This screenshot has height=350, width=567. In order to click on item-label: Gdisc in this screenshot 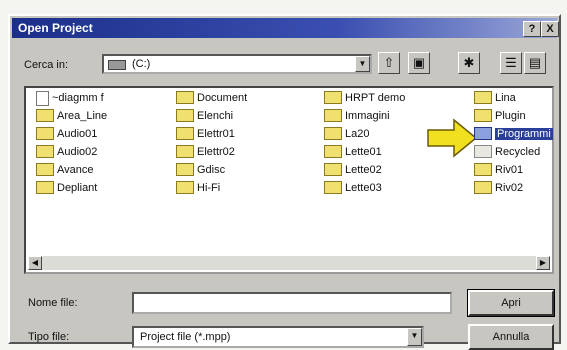, I will do `click(211, 170)`.